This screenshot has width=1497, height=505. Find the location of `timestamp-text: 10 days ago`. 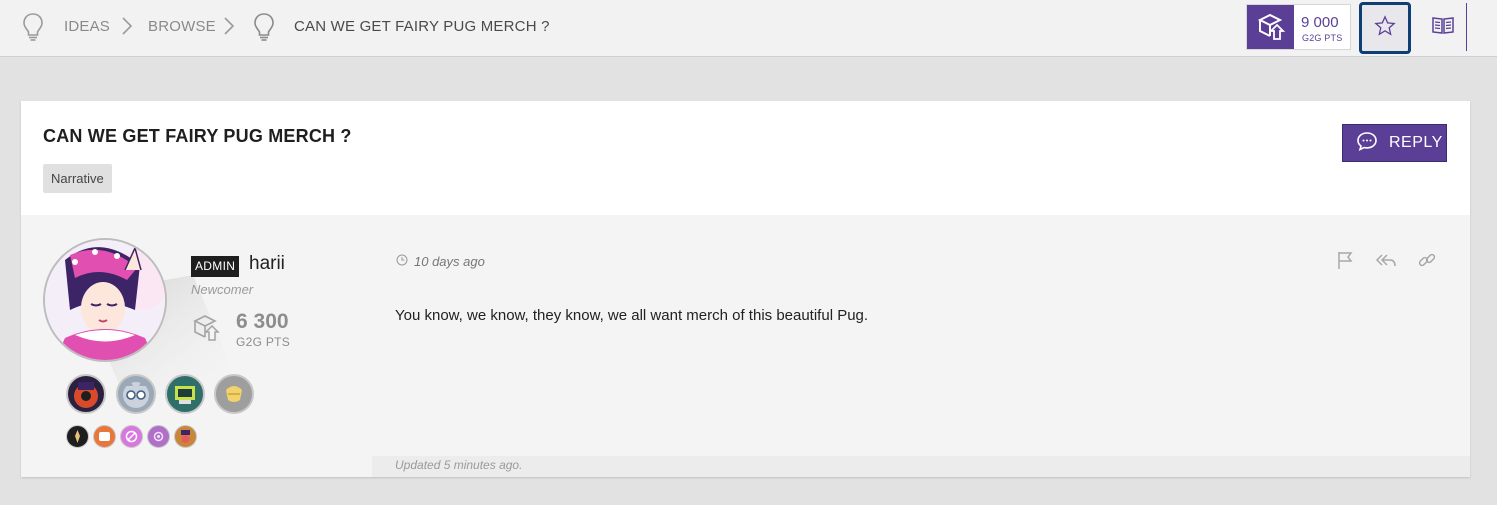

timestamp-text: 10 days ago is located at coordinates (449, 261).